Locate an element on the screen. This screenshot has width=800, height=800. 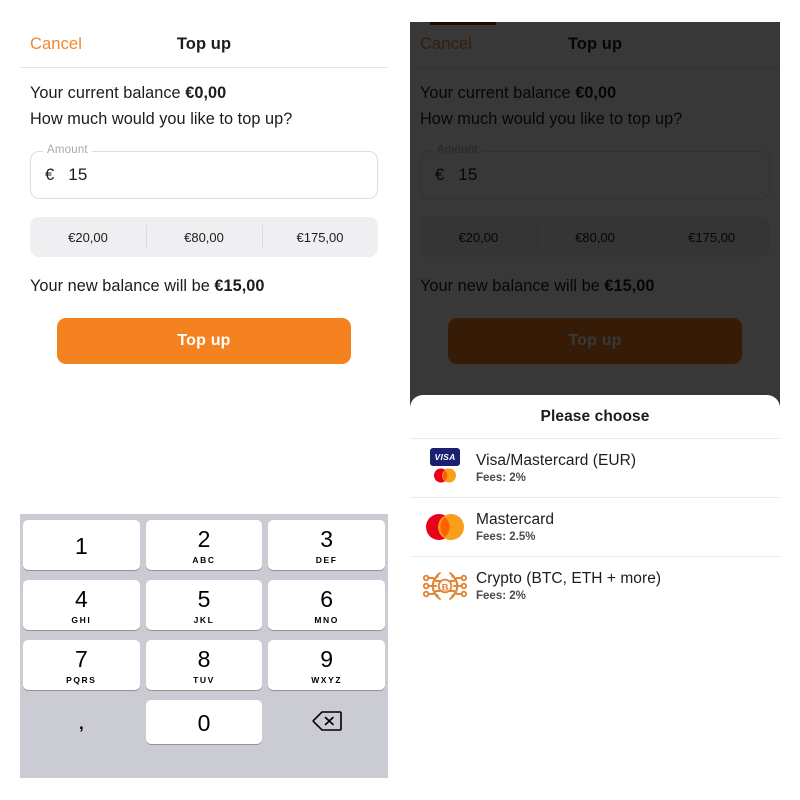
keypad-row: 7 PQRS 8 TUV 9 WXYZ is located at coordinates (204, 665).